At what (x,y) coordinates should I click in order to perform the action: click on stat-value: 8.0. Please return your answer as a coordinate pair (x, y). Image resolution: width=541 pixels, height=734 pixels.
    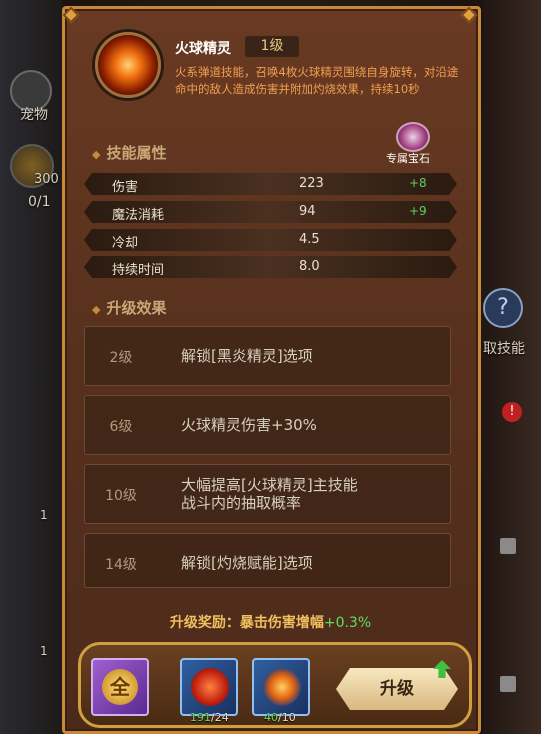
    Looking at the image, I should click on (309, 266).